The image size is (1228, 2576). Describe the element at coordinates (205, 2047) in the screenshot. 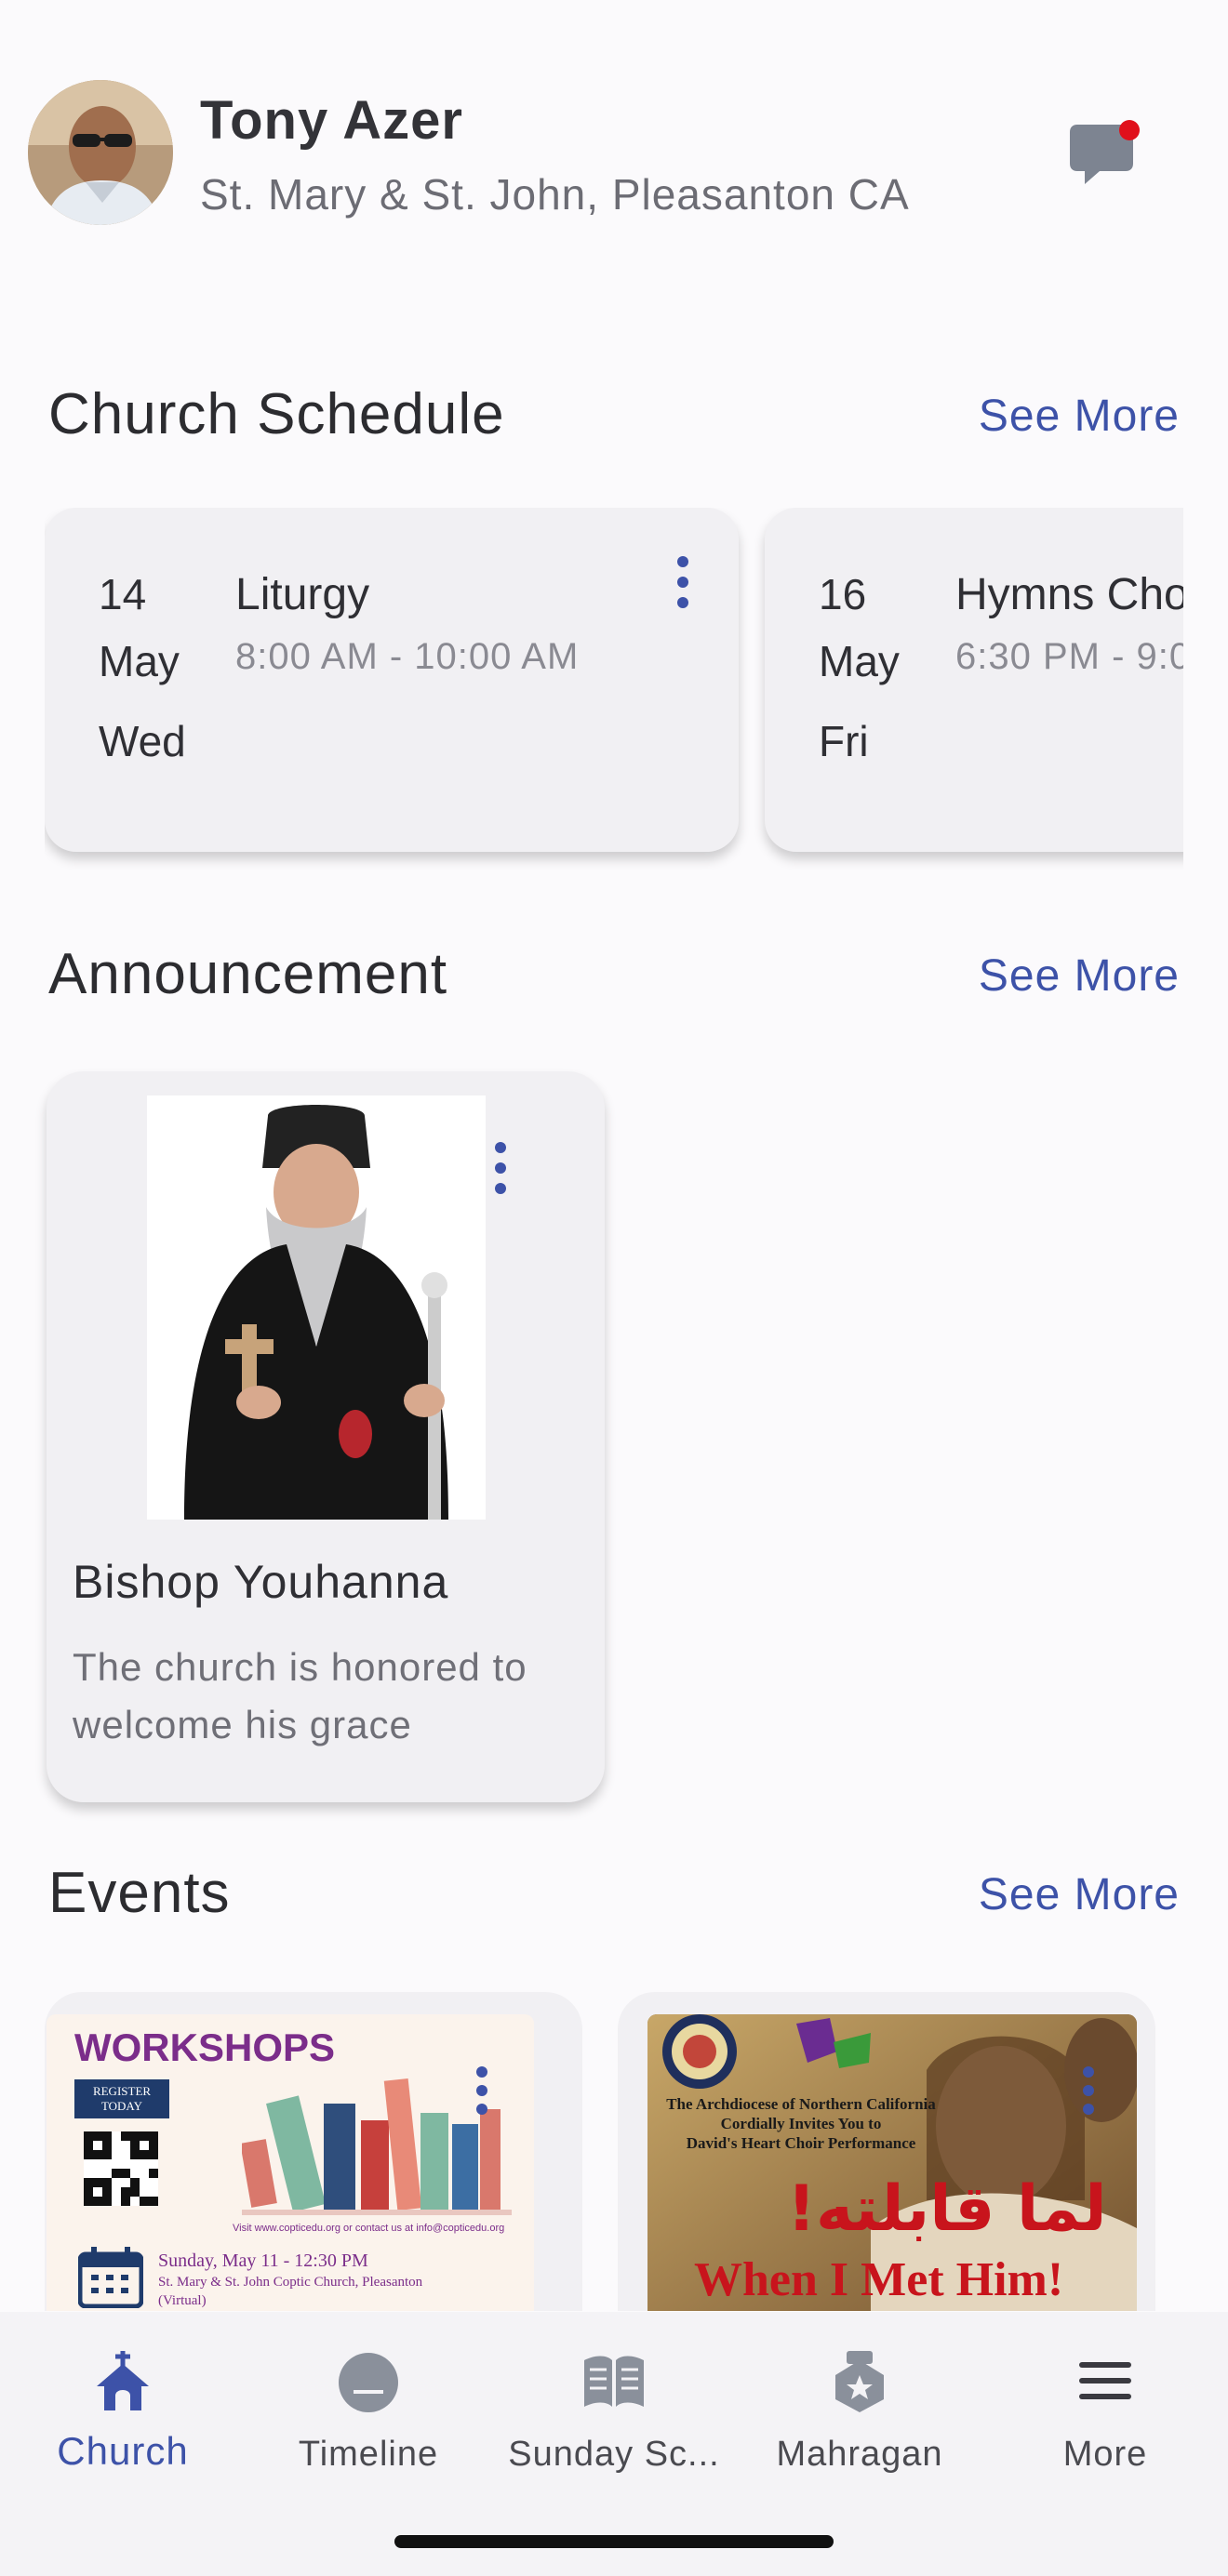

I see `flyer-headline: WORKSHOPS` at that location.